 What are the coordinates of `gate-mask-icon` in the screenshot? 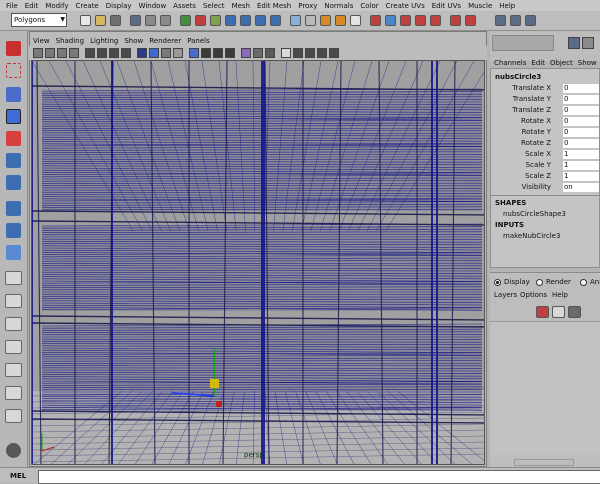 It's located at (126, 53).